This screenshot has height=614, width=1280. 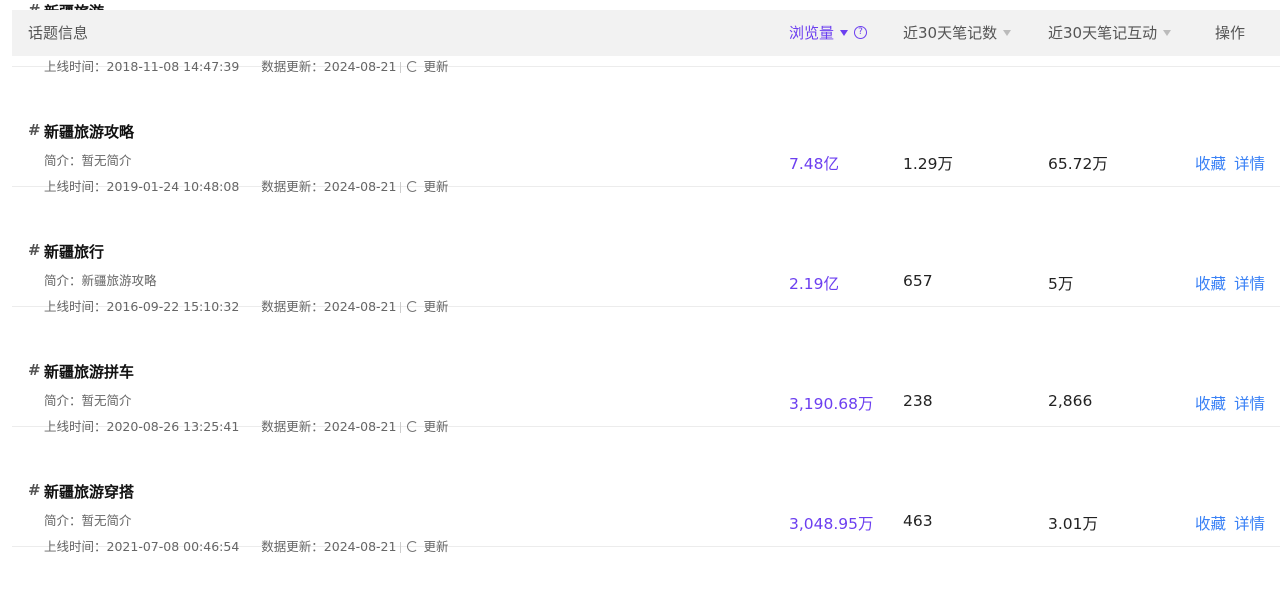 I want to click on views-value: 2.19亿, so click(x=814, y=284).